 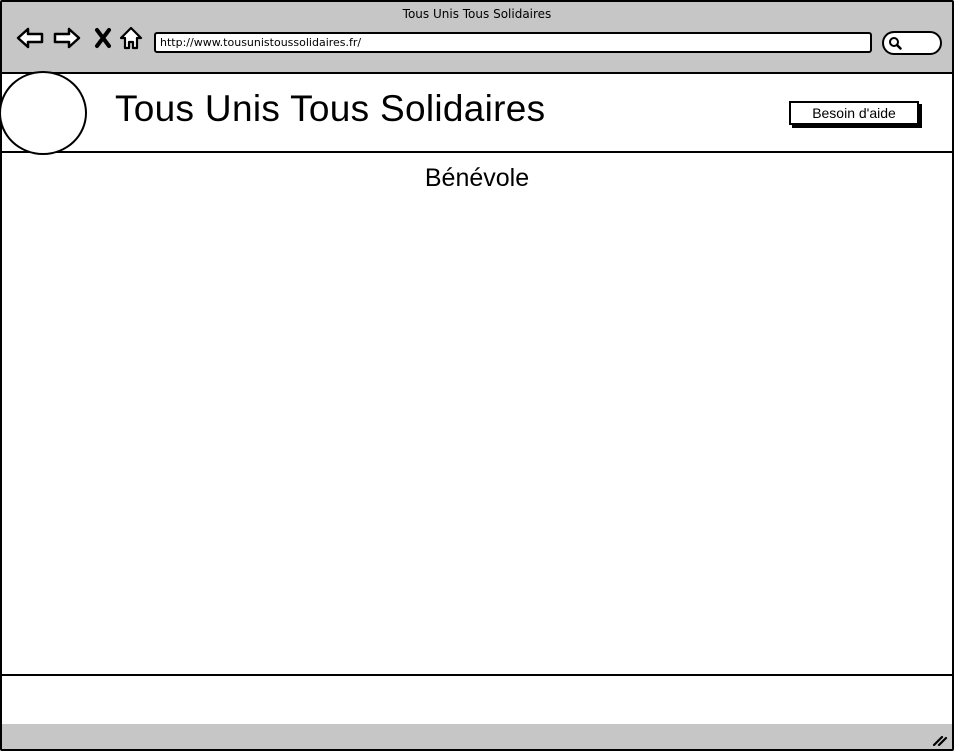 I want to click on site-header: Tous Unis Tous Solidaires Besoin d'aide, so click(x=476, y=113).